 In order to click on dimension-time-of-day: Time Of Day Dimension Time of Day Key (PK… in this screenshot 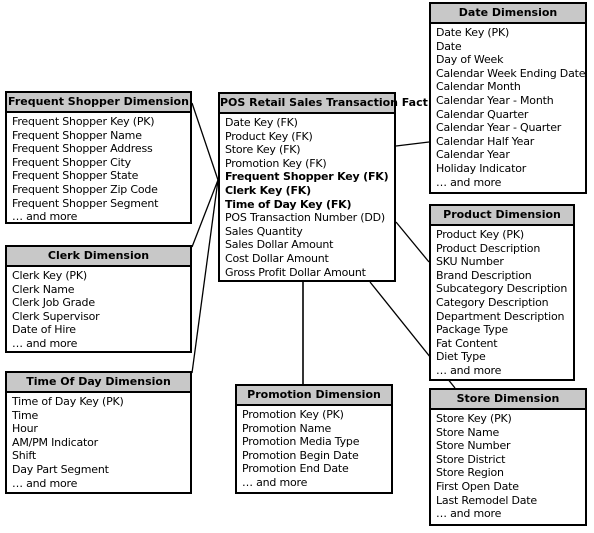, I will do `click(98, 432)`.